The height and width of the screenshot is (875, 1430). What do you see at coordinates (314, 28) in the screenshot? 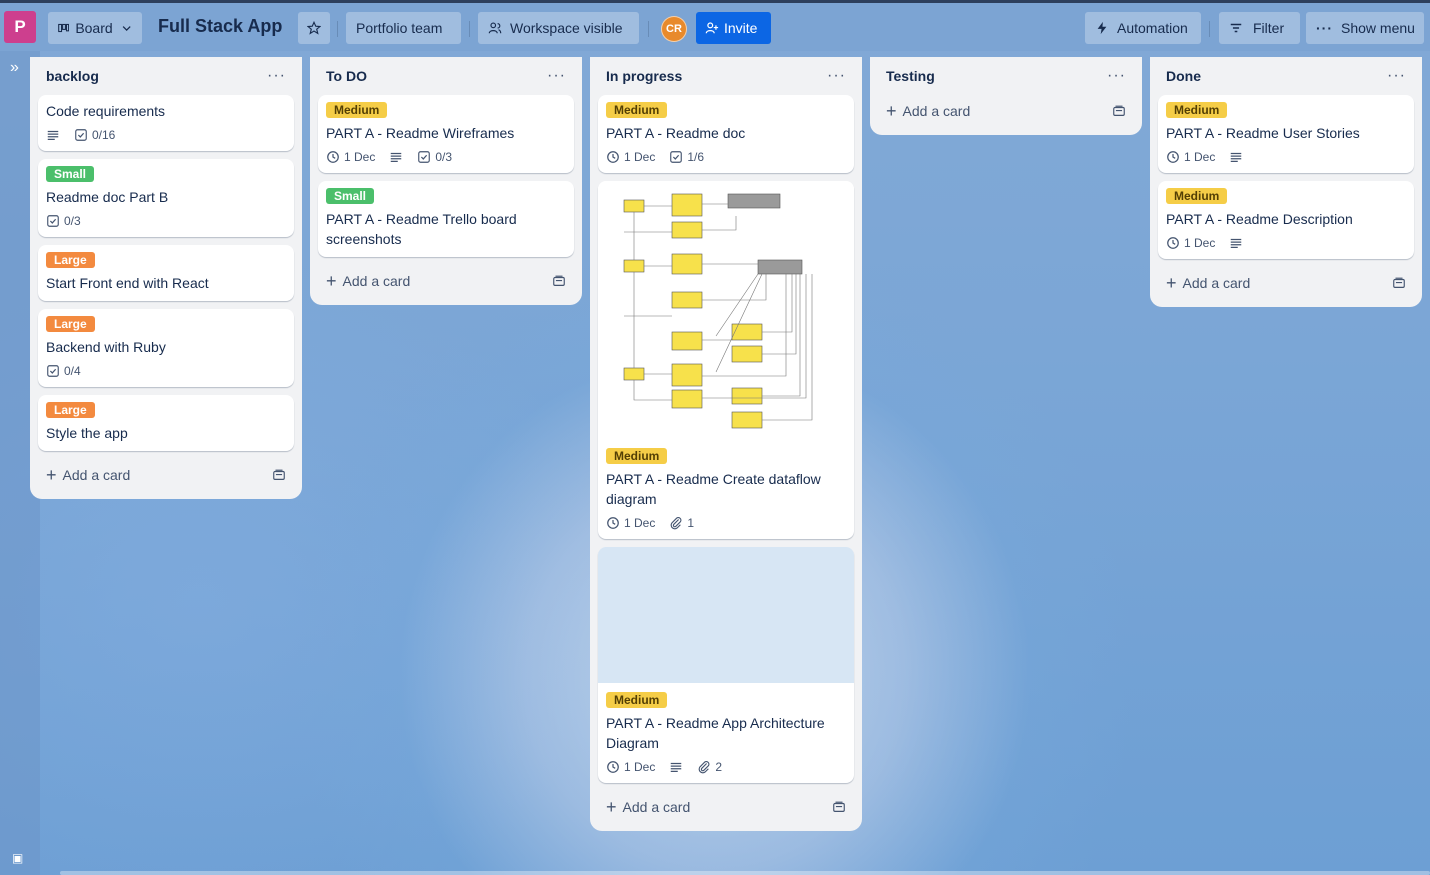
I see `star-button` at bounding box center [314, 28].